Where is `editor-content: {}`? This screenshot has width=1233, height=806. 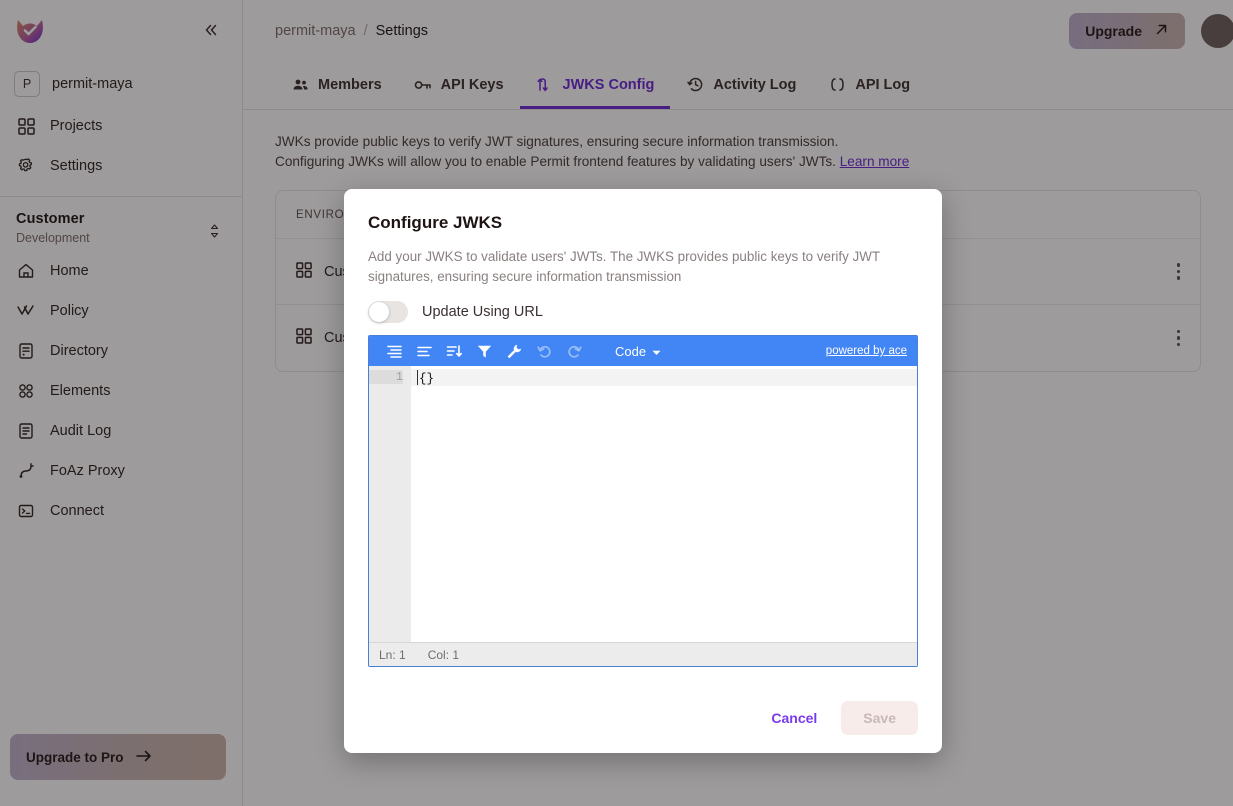 editor-content: {} is located at coordinates (664, 504).